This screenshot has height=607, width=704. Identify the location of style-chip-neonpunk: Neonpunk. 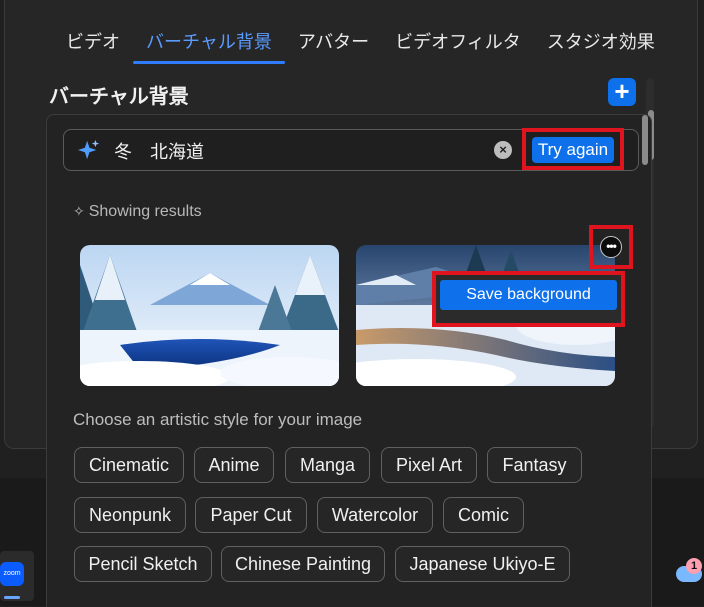
(130, 515).